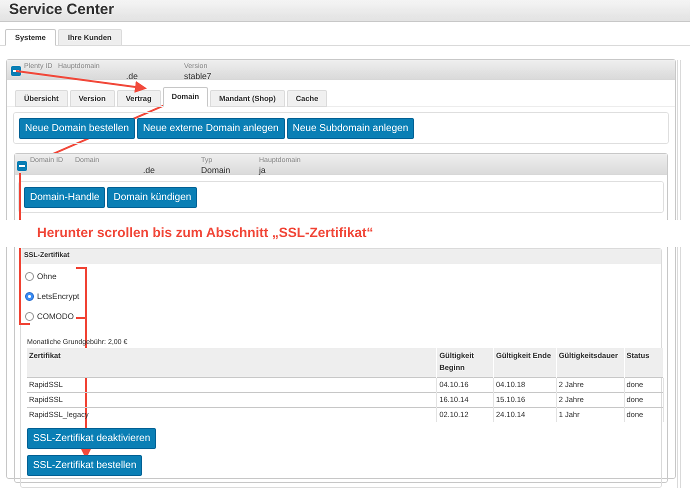  I want to click on field-value: Domain, so click(216, 170).